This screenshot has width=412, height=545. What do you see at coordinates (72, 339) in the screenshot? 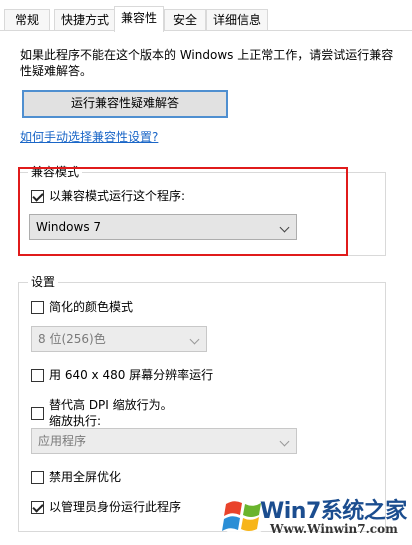
I see `color-depth-value: 8 位(256)色` at bounding box center [72, 339].